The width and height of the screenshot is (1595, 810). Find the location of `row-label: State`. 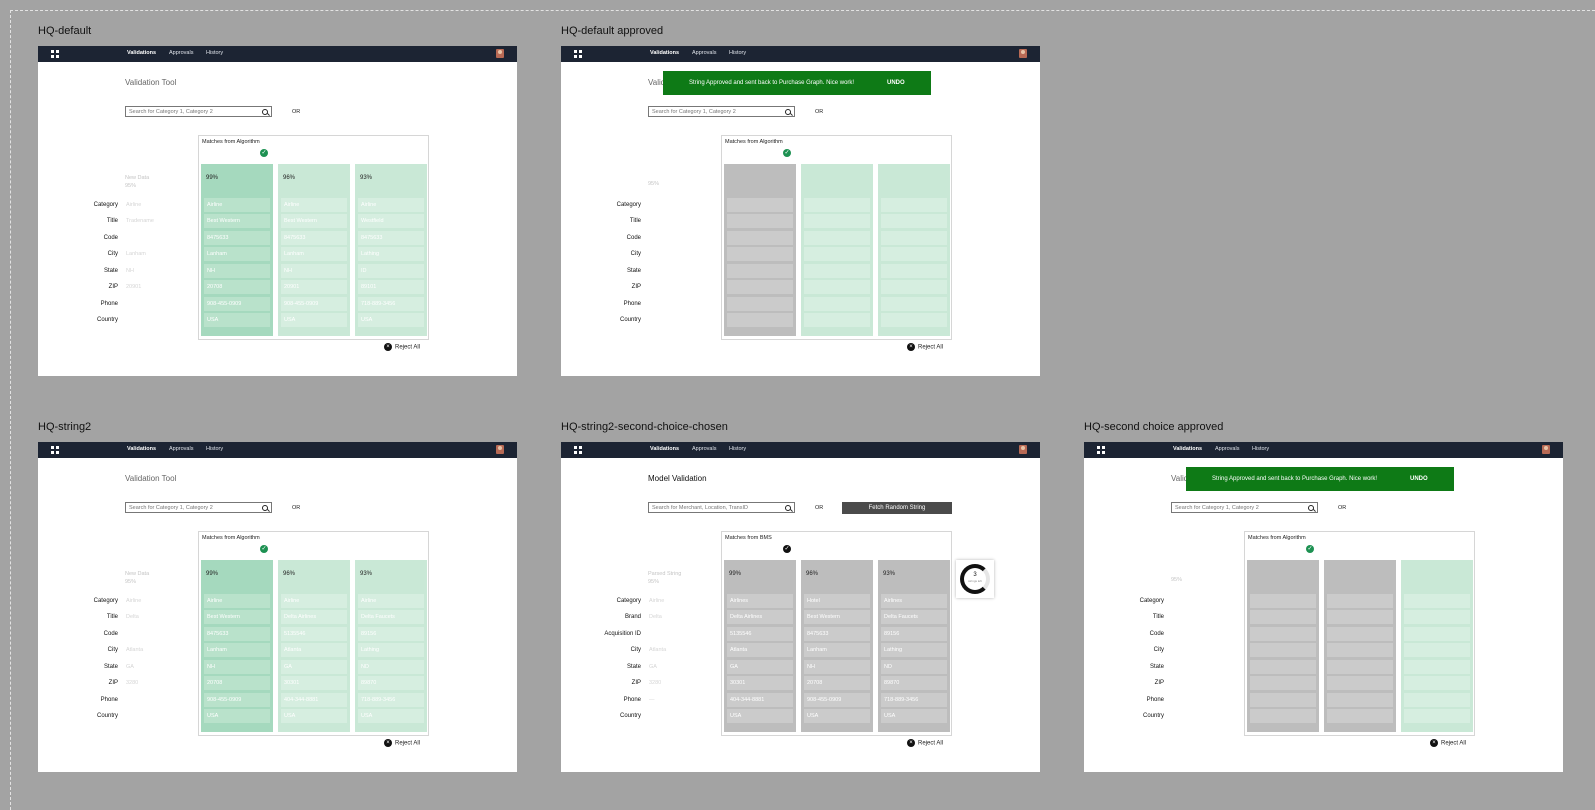

row-label: State is located at coordinates (1156, 667).